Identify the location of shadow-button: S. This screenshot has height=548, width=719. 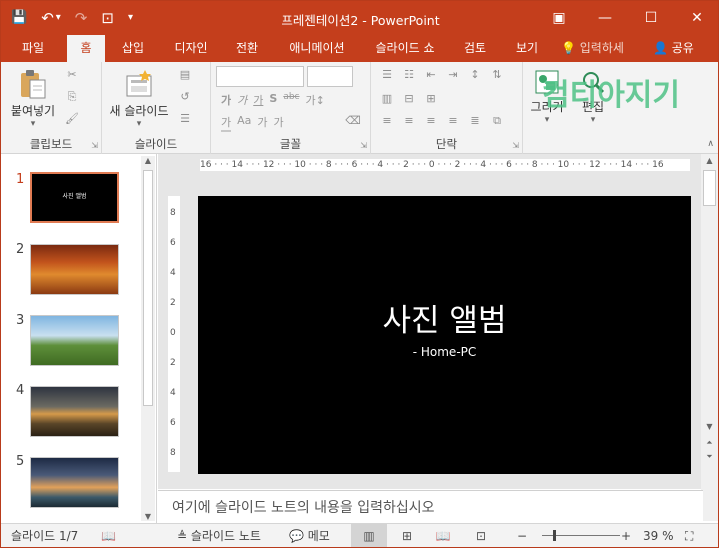
(273, 100).